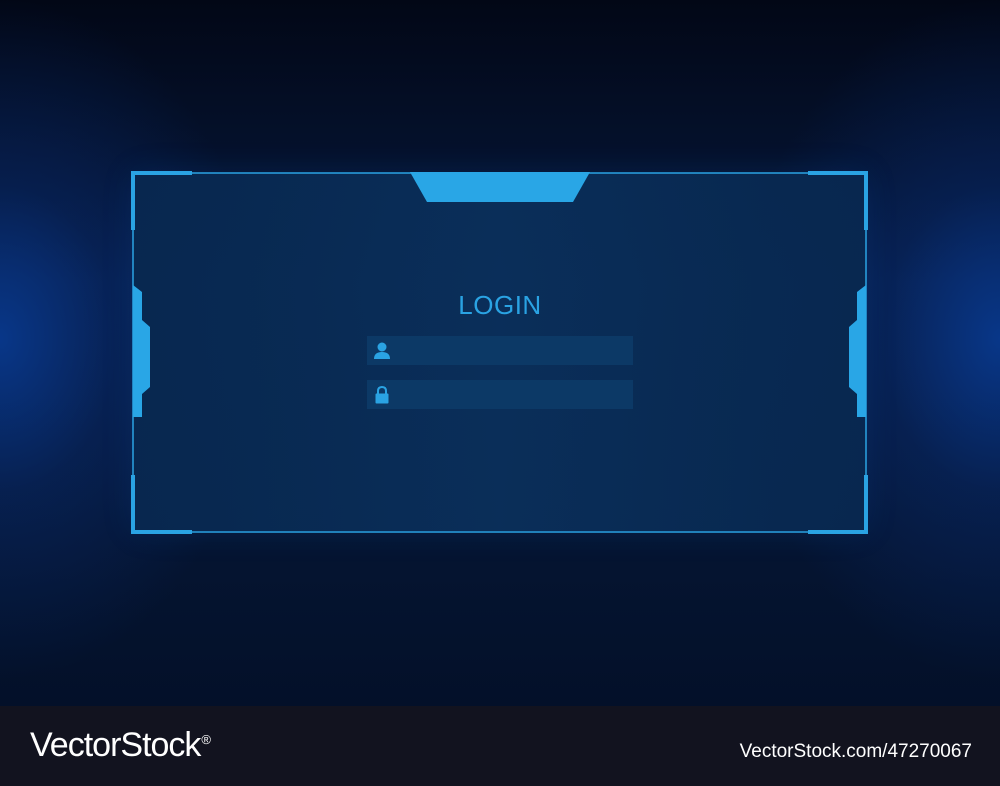 The image size is (1000, 786). What do you see at coordinates (855, 751) in the screenshot?
I see `watermark-image-id: VectorStock.com/47270067` at bounding box center [855, 751].